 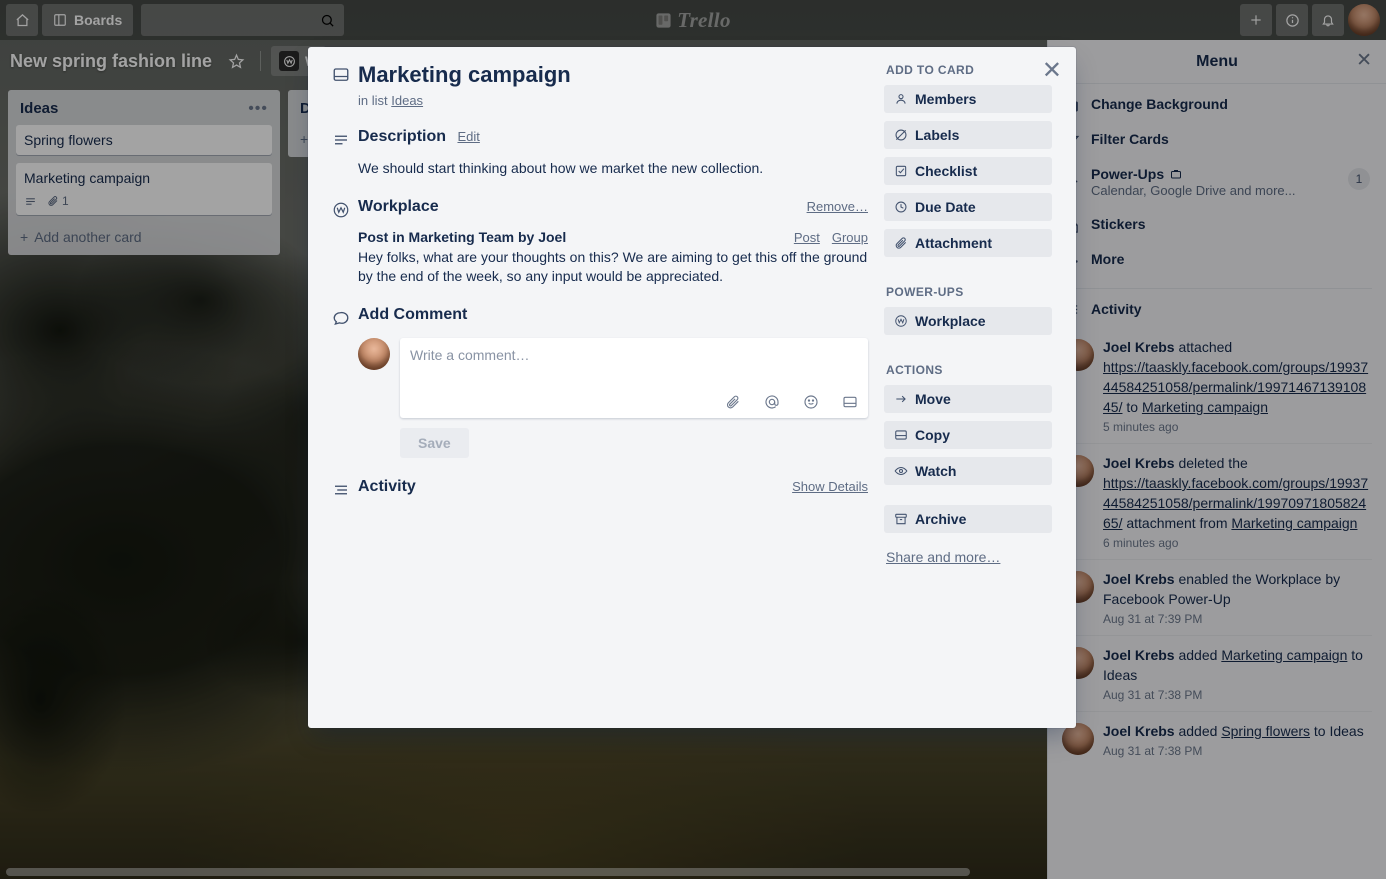 What do you see at coordinates (933, 399) in the screenshot?
I see `move-label: Move` at bounding box center [933, 399].